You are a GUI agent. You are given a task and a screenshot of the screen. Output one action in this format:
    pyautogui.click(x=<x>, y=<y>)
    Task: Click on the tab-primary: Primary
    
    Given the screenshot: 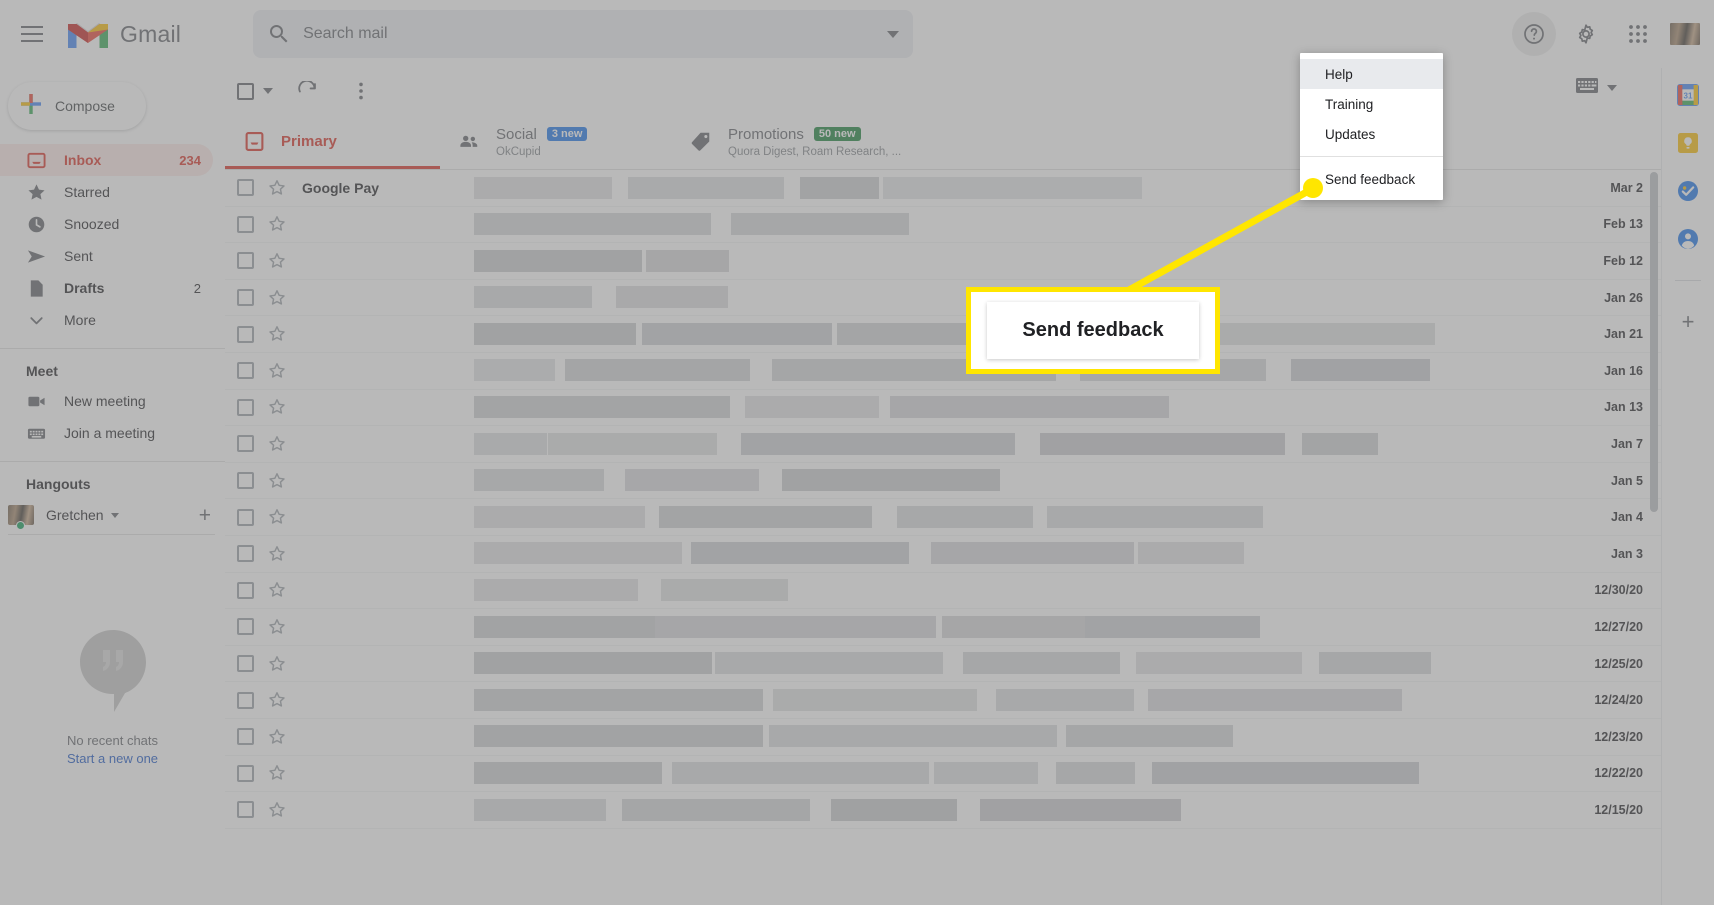 What is the action you would take?
    pyautogui.click(x=332, y=141)
    